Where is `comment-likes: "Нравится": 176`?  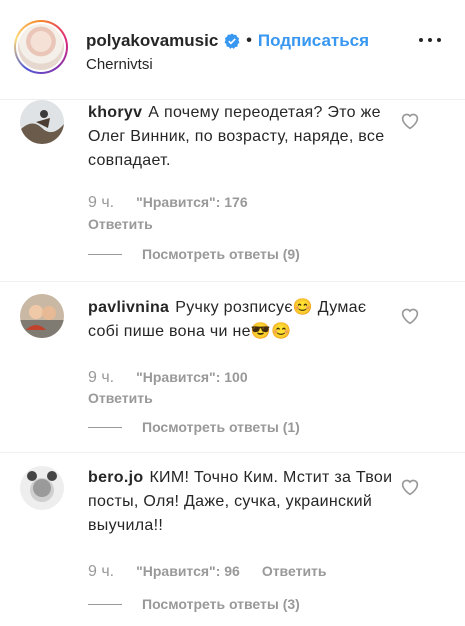 comment-likes: "Нравится": 176 is located at coordinates (191, 202).